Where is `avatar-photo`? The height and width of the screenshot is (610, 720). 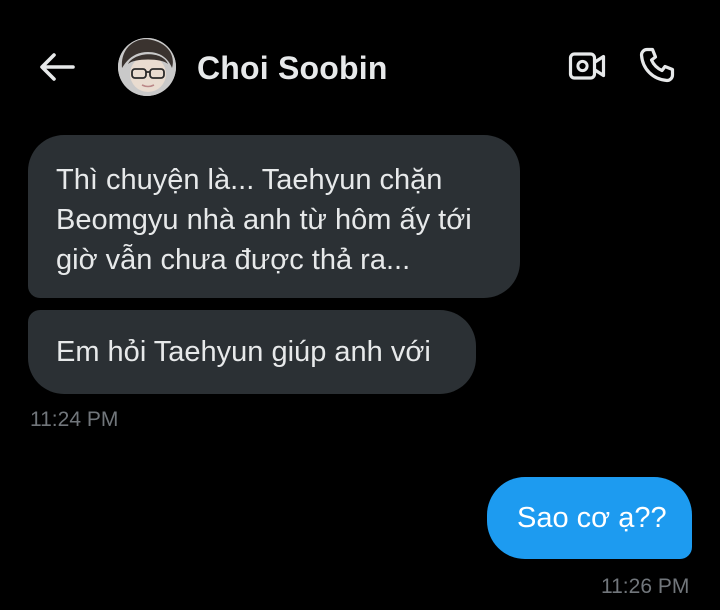
avatar-photo is located at coordinates (147, 67).